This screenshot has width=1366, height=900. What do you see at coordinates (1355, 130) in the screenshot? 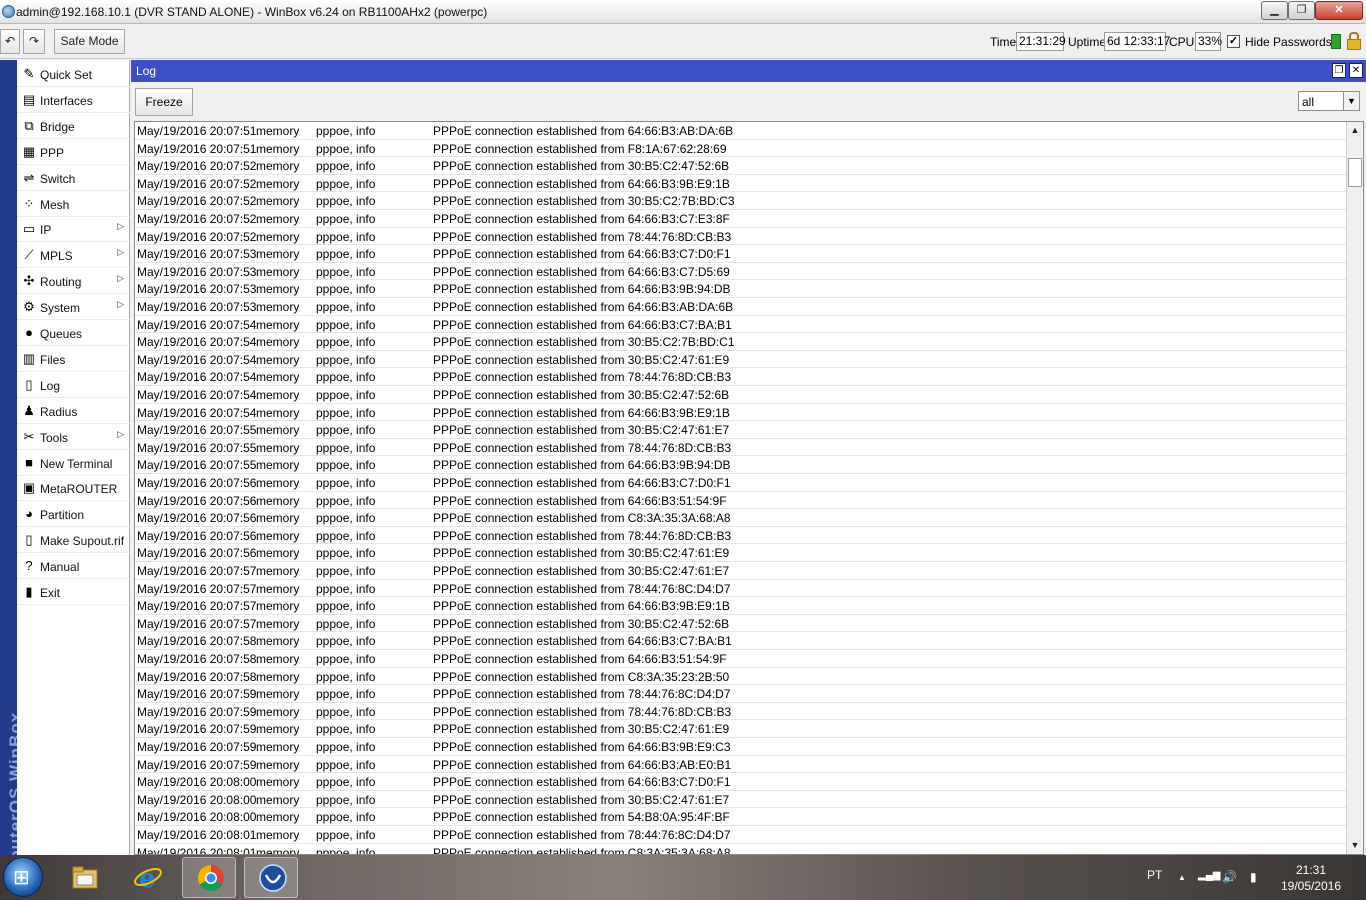
I see `scroll-up-icon: ▲` at bounding box center [1355, 130].